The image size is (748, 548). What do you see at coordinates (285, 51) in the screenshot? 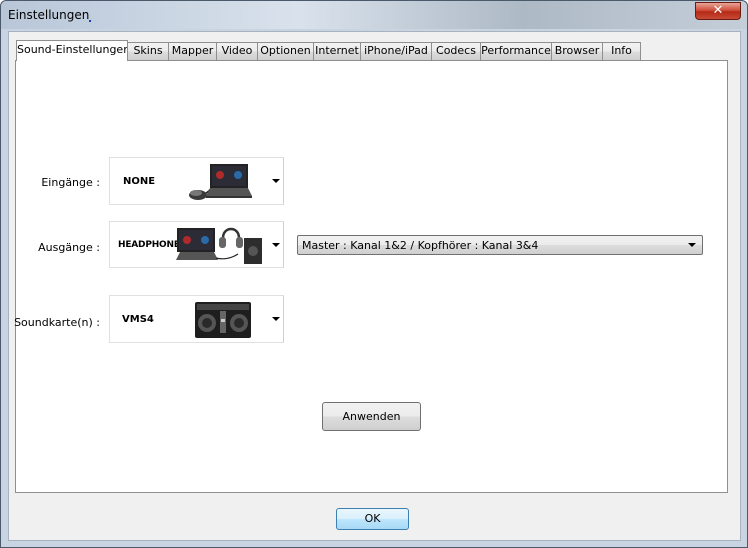
I see `tab-options: Optionen` at bounding box center [285, 51].